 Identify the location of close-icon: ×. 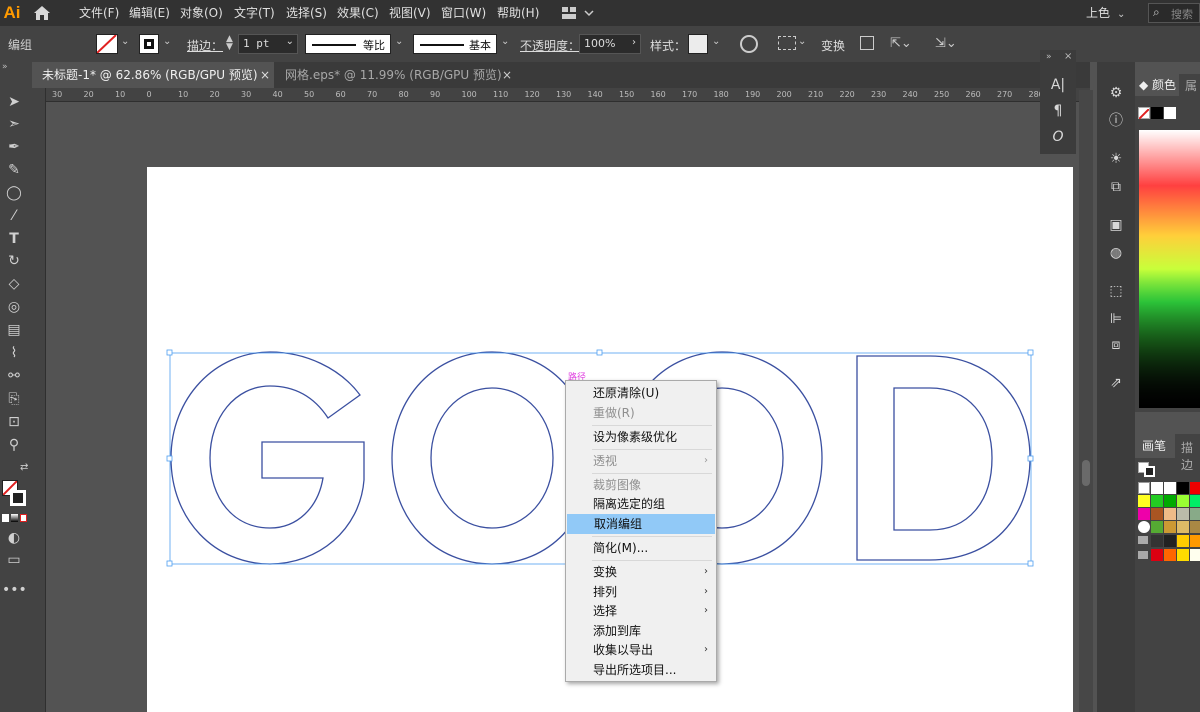
(1068, 56).